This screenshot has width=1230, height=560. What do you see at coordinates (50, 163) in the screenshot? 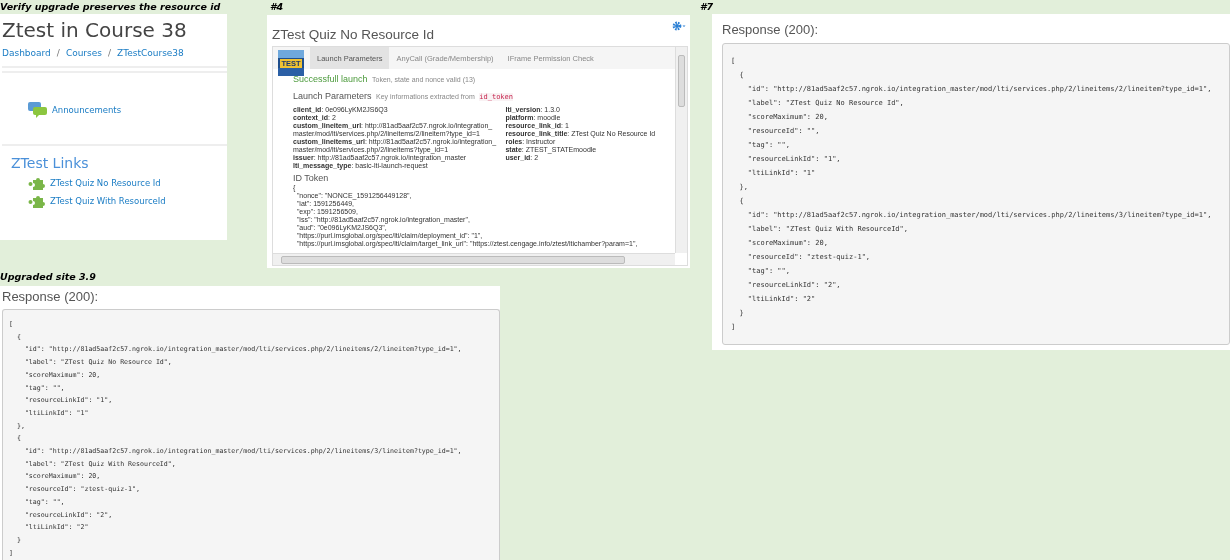
I see `section-title: ZTest Links` at bounding box center [50, 163].